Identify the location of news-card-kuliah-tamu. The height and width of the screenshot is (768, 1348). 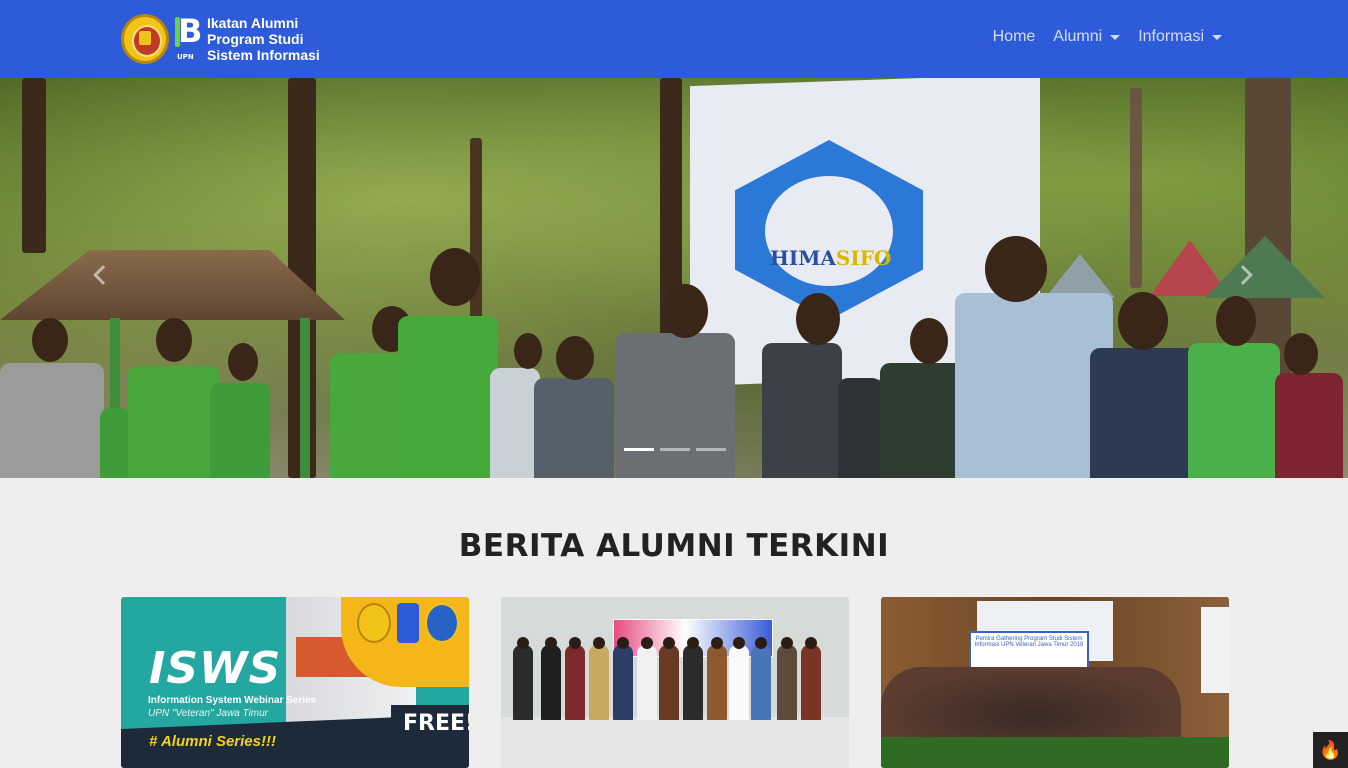
(675, 682).